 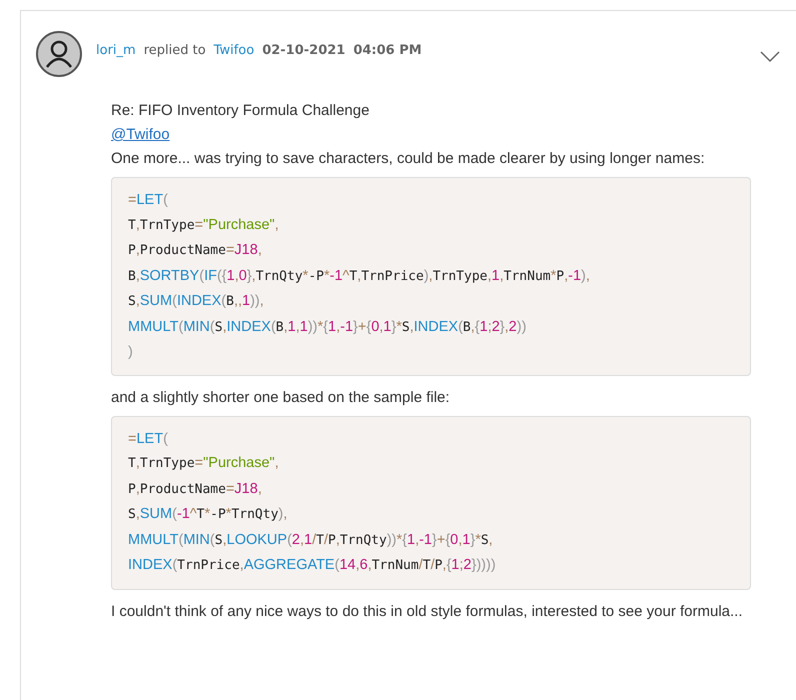 What do you see at coordinates (359, 276) in the screenshot?
I see `code-line: B,SORTBY(IF({1,0},TrnQty*-P*-1^T,TrnPrice),TrnType,1,TrnNum*P,-1),` at bounding box center [359, 276].